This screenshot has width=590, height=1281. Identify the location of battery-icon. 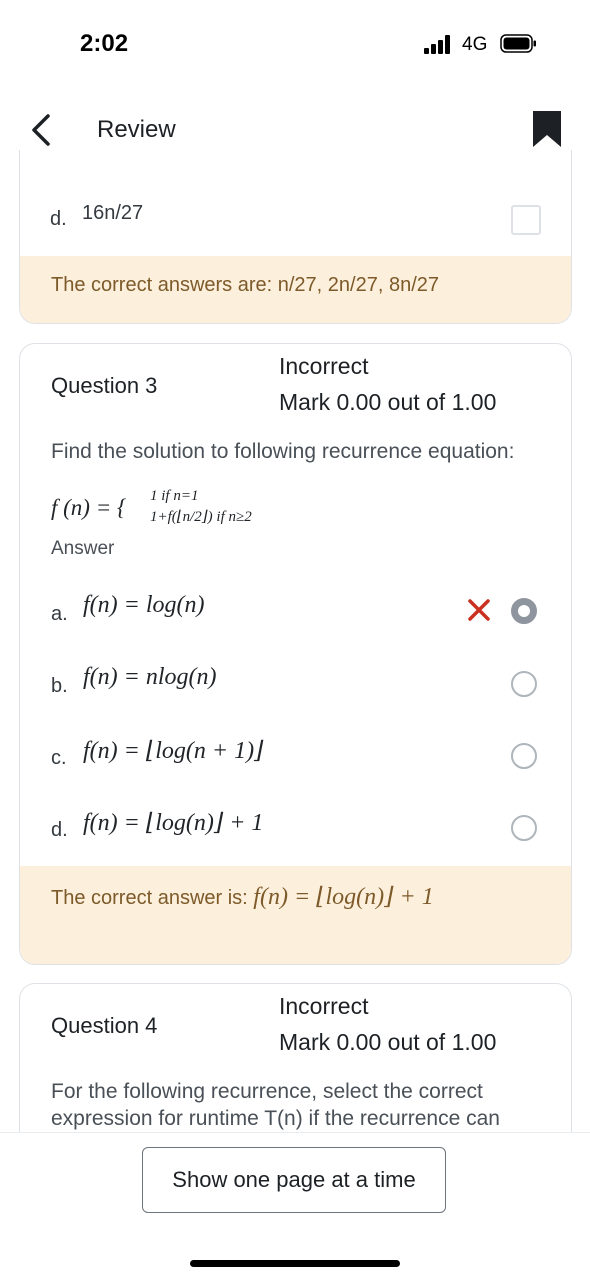
(518, 43).